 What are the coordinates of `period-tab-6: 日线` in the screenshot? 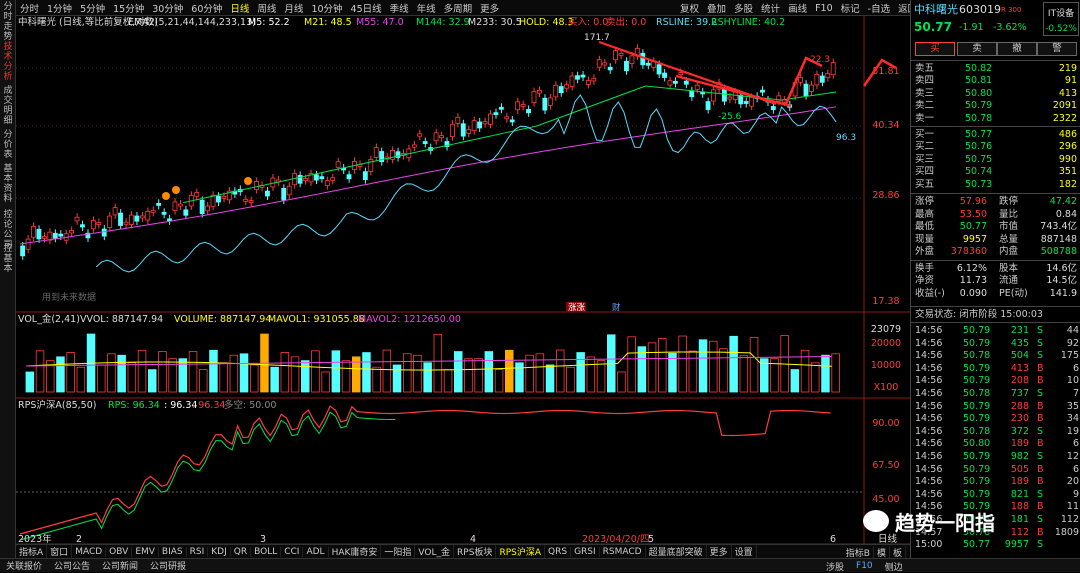 It's located at (239, 8).